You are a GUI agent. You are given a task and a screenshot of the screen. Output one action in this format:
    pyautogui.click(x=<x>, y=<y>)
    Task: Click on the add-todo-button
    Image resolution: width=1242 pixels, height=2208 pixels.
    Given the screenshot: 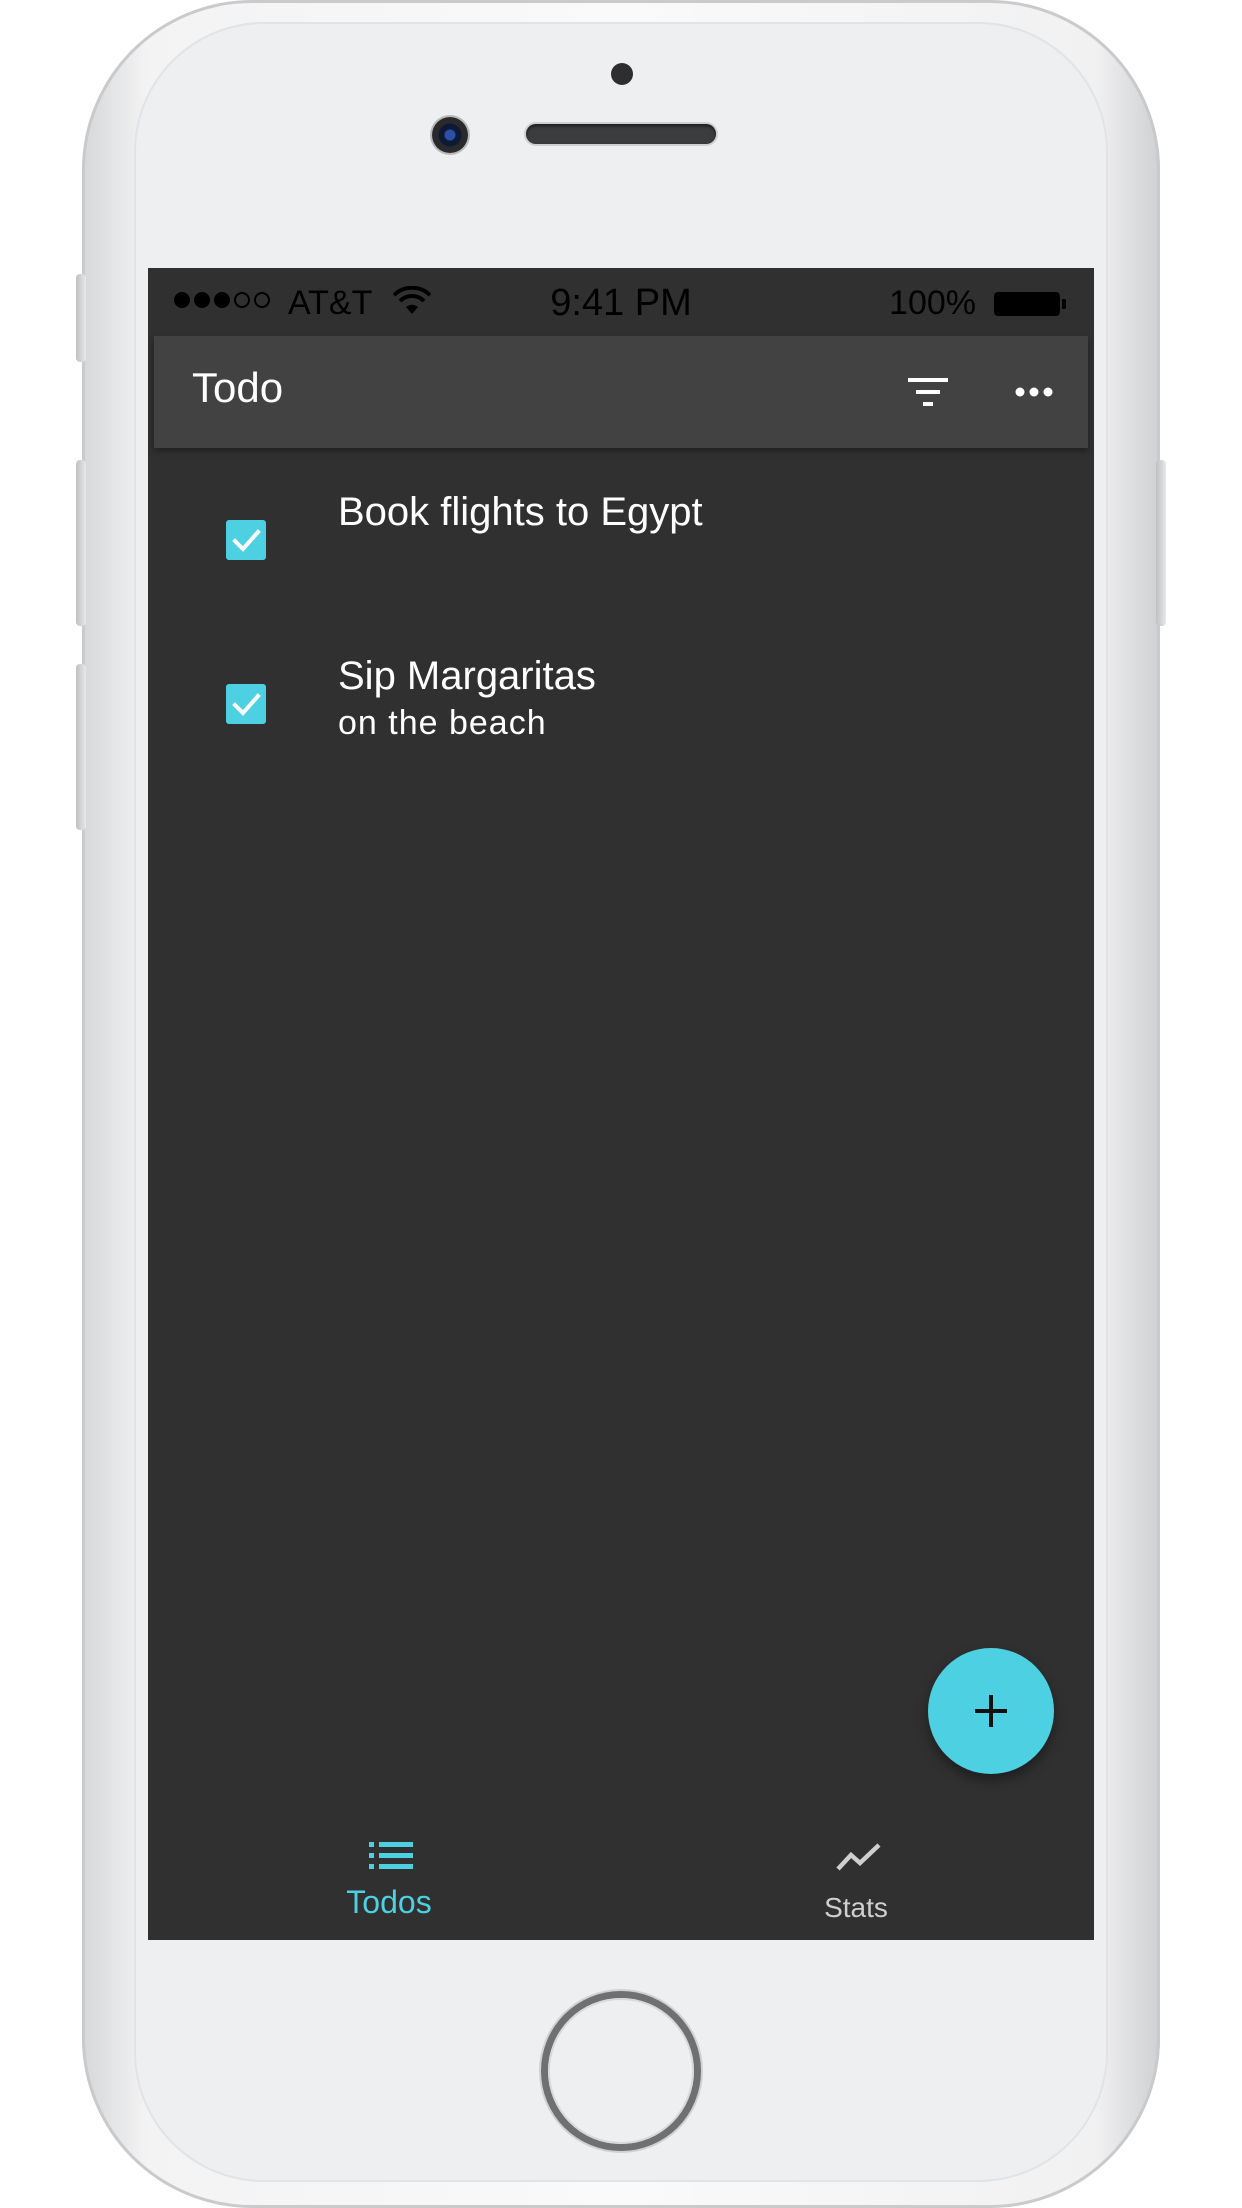 What is the action you would take?
    pyautogui.click(x=991, y=1711)
    